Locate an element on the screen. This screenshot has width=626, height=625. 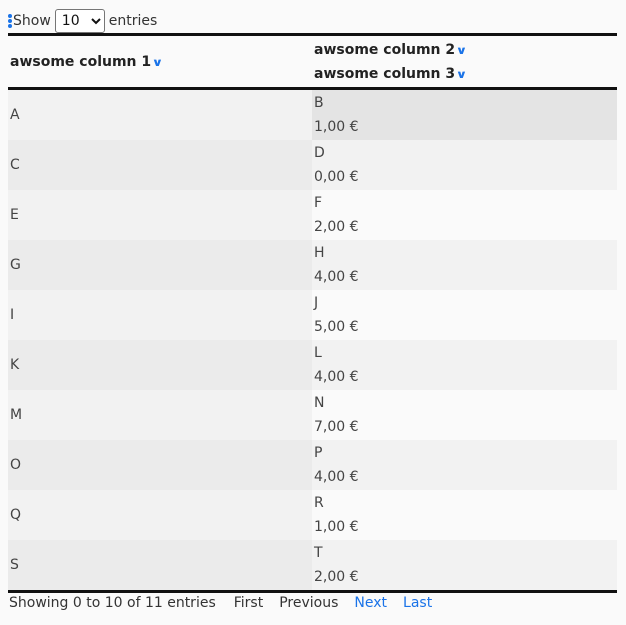
cell-col3: 5,00 € is located at coordinates (336, 327).